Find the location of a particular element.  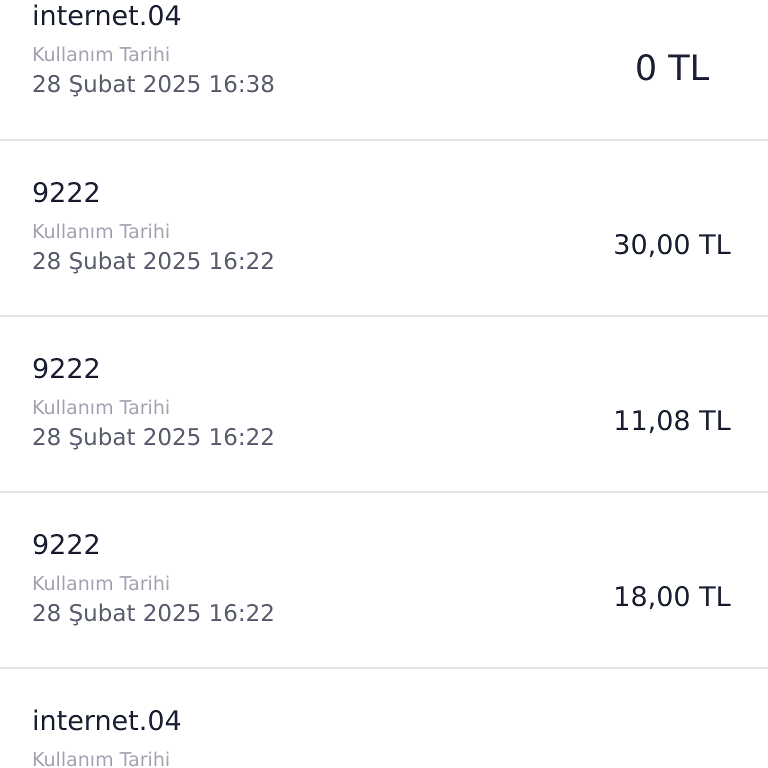

amount: 11,08 TL is located at coordinates (672, 421).